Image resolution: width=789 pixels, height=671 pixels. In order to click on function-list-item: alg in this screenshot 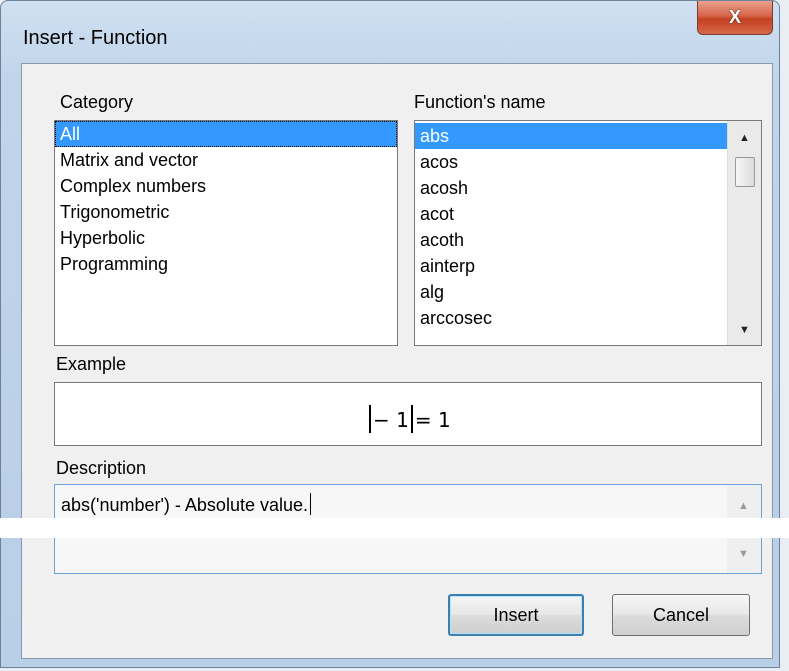, I will do `click(588, 292)`.